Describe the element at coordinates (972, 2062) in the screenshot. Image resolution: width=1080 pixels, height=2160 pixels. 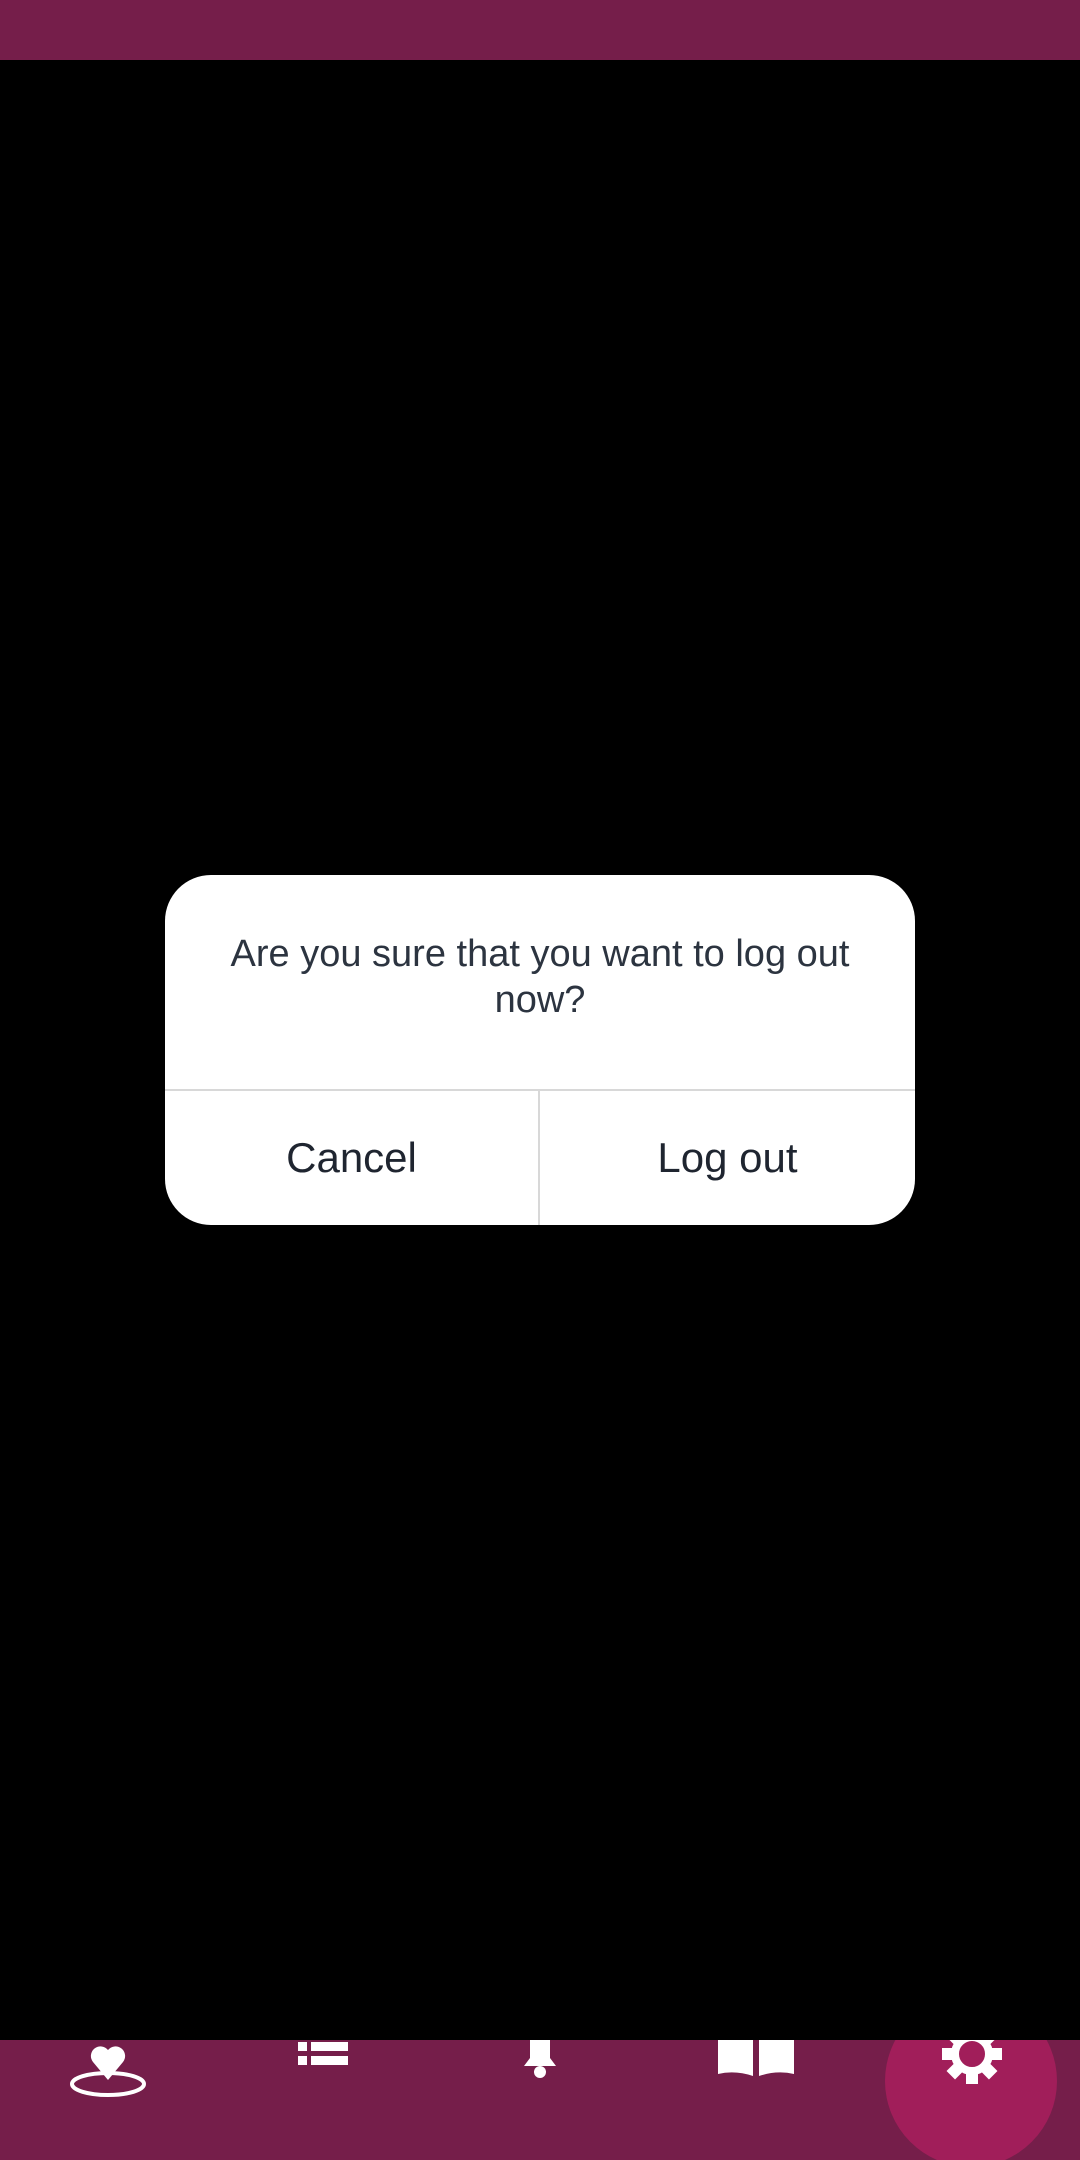
I see `gear-icon` at that location.